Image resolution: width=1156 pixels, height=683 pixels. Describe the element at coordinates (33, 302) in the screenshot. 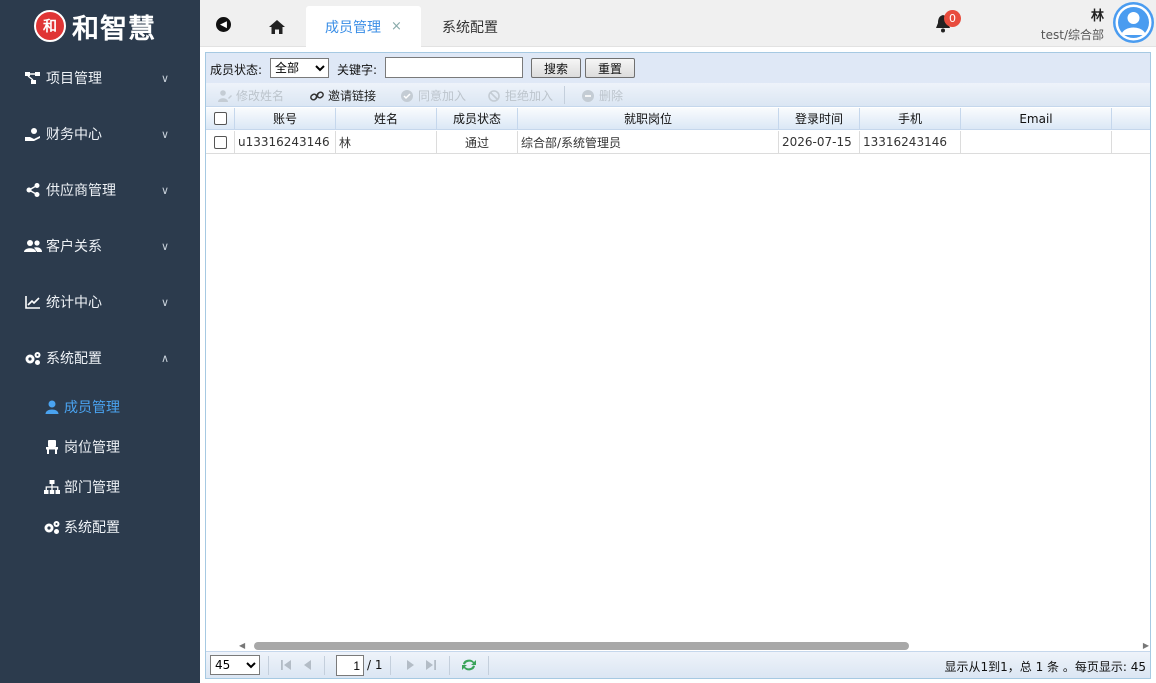

I see `chart-icon` at that location.